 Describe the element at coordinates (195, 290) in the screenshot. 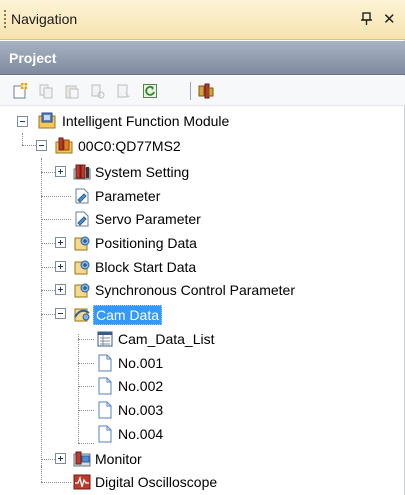

I see `tree-node-synchronous-control-parameter: Synchronous Control Parameter` at that location.